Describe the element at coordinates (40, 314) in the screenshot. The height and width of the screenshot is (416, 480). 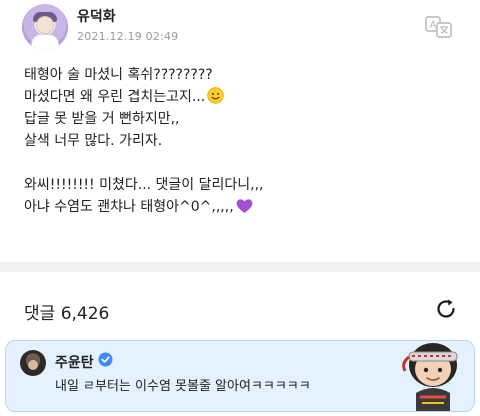
I see `comments-label: 댓글` at that location.